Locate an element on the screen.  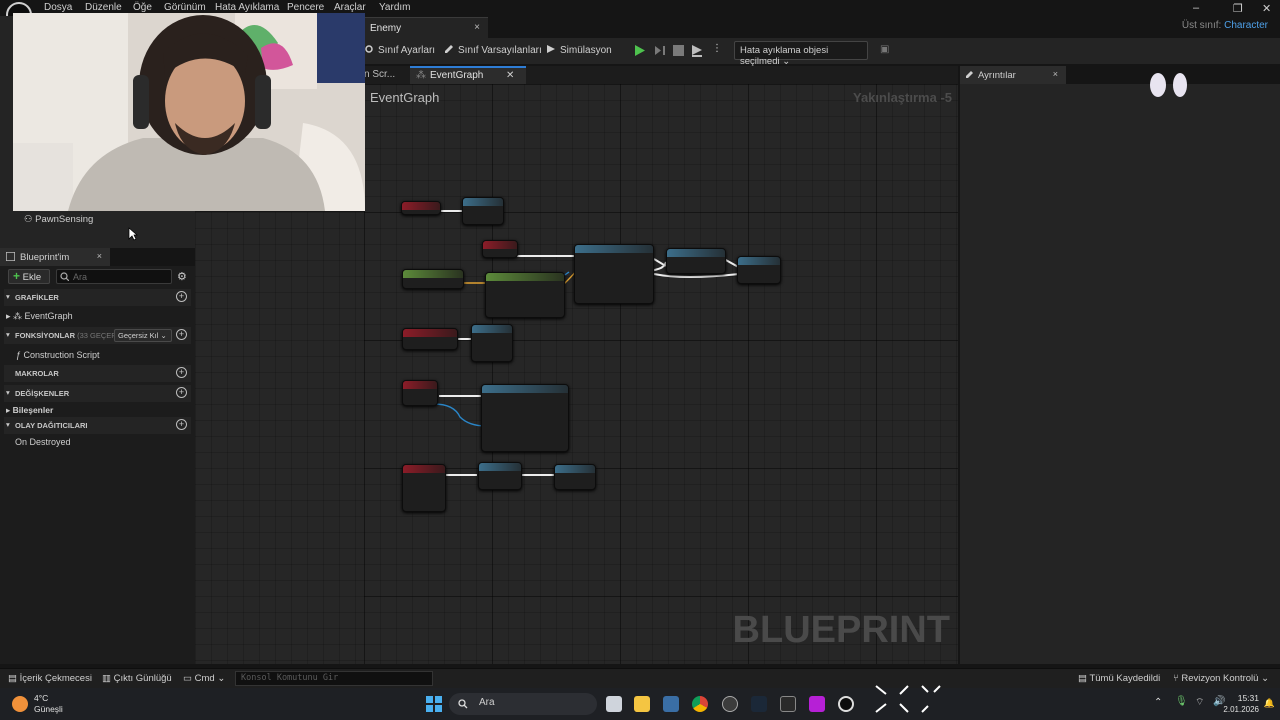
chrome-icon is located at coordinates (700, 704).